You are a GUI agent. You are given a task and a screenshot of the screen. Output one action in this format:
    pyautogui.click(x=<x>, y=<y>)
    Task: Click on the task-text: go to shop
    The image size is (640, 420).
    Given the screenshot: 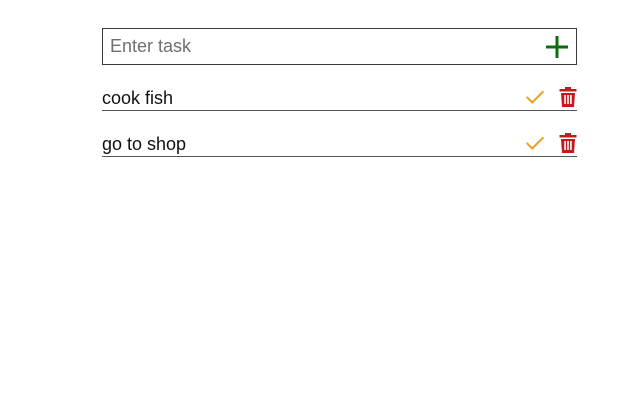 What is the action you would take?
    pyautogui.click(x=144, y=144)
    